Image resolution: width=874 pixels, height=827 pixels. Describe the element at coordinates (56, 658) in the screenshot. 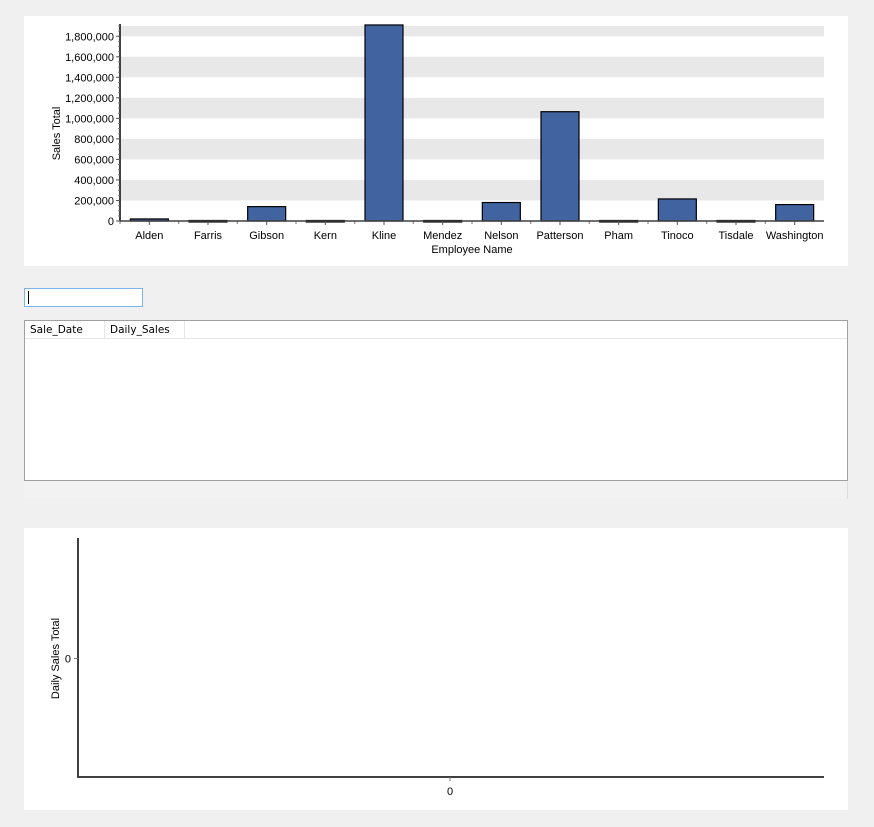

I see `y-axis-title: Daily Sales Total` at that location.